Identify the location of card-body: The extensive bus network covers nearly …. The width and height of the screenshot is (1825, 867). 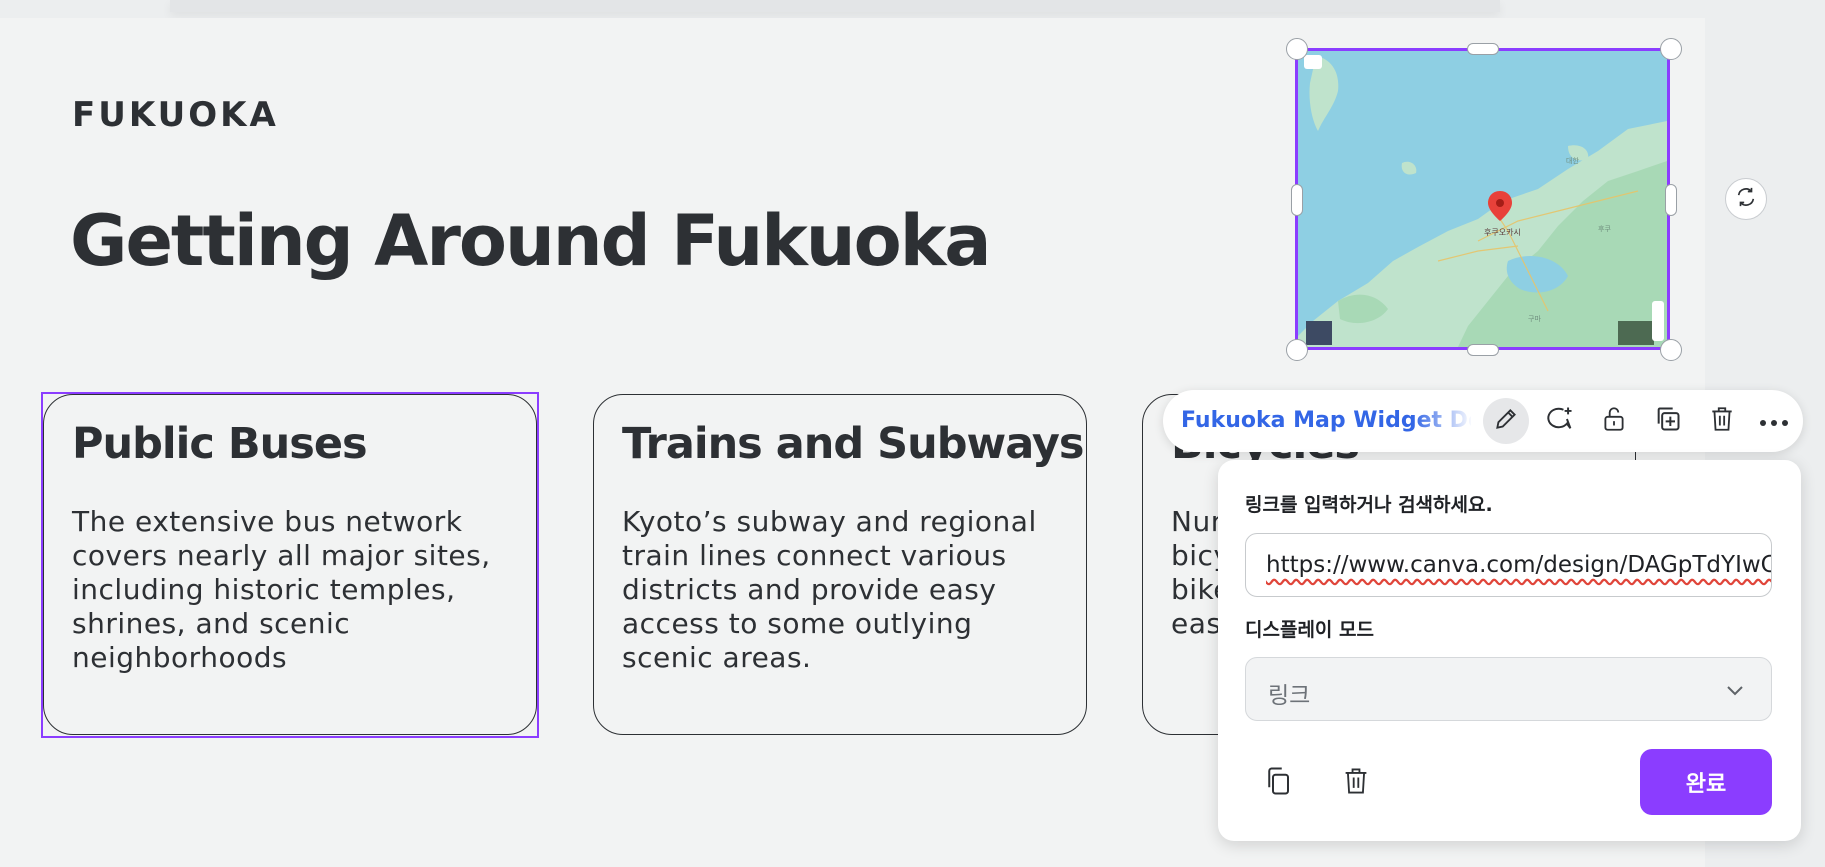
(281, 589).